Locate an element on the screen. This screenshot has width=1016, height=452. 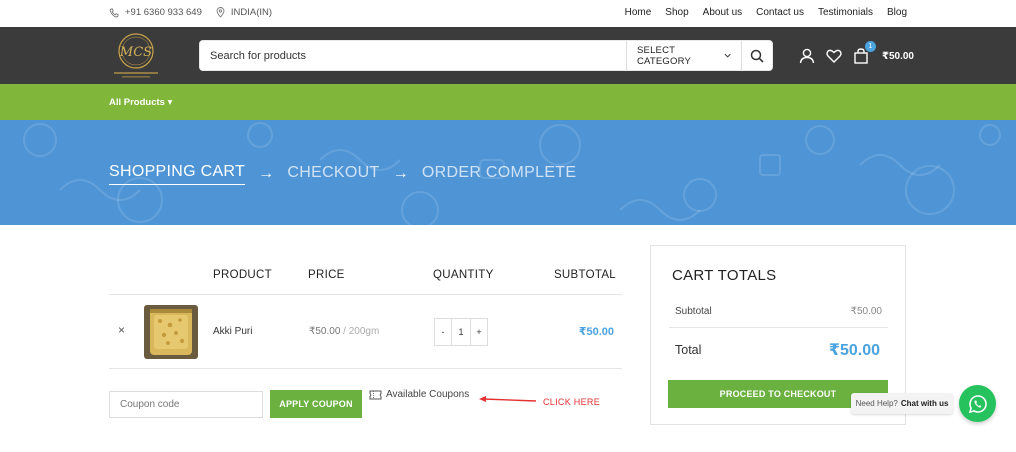
search-input: Search for products is located at coordinates (413, 55).